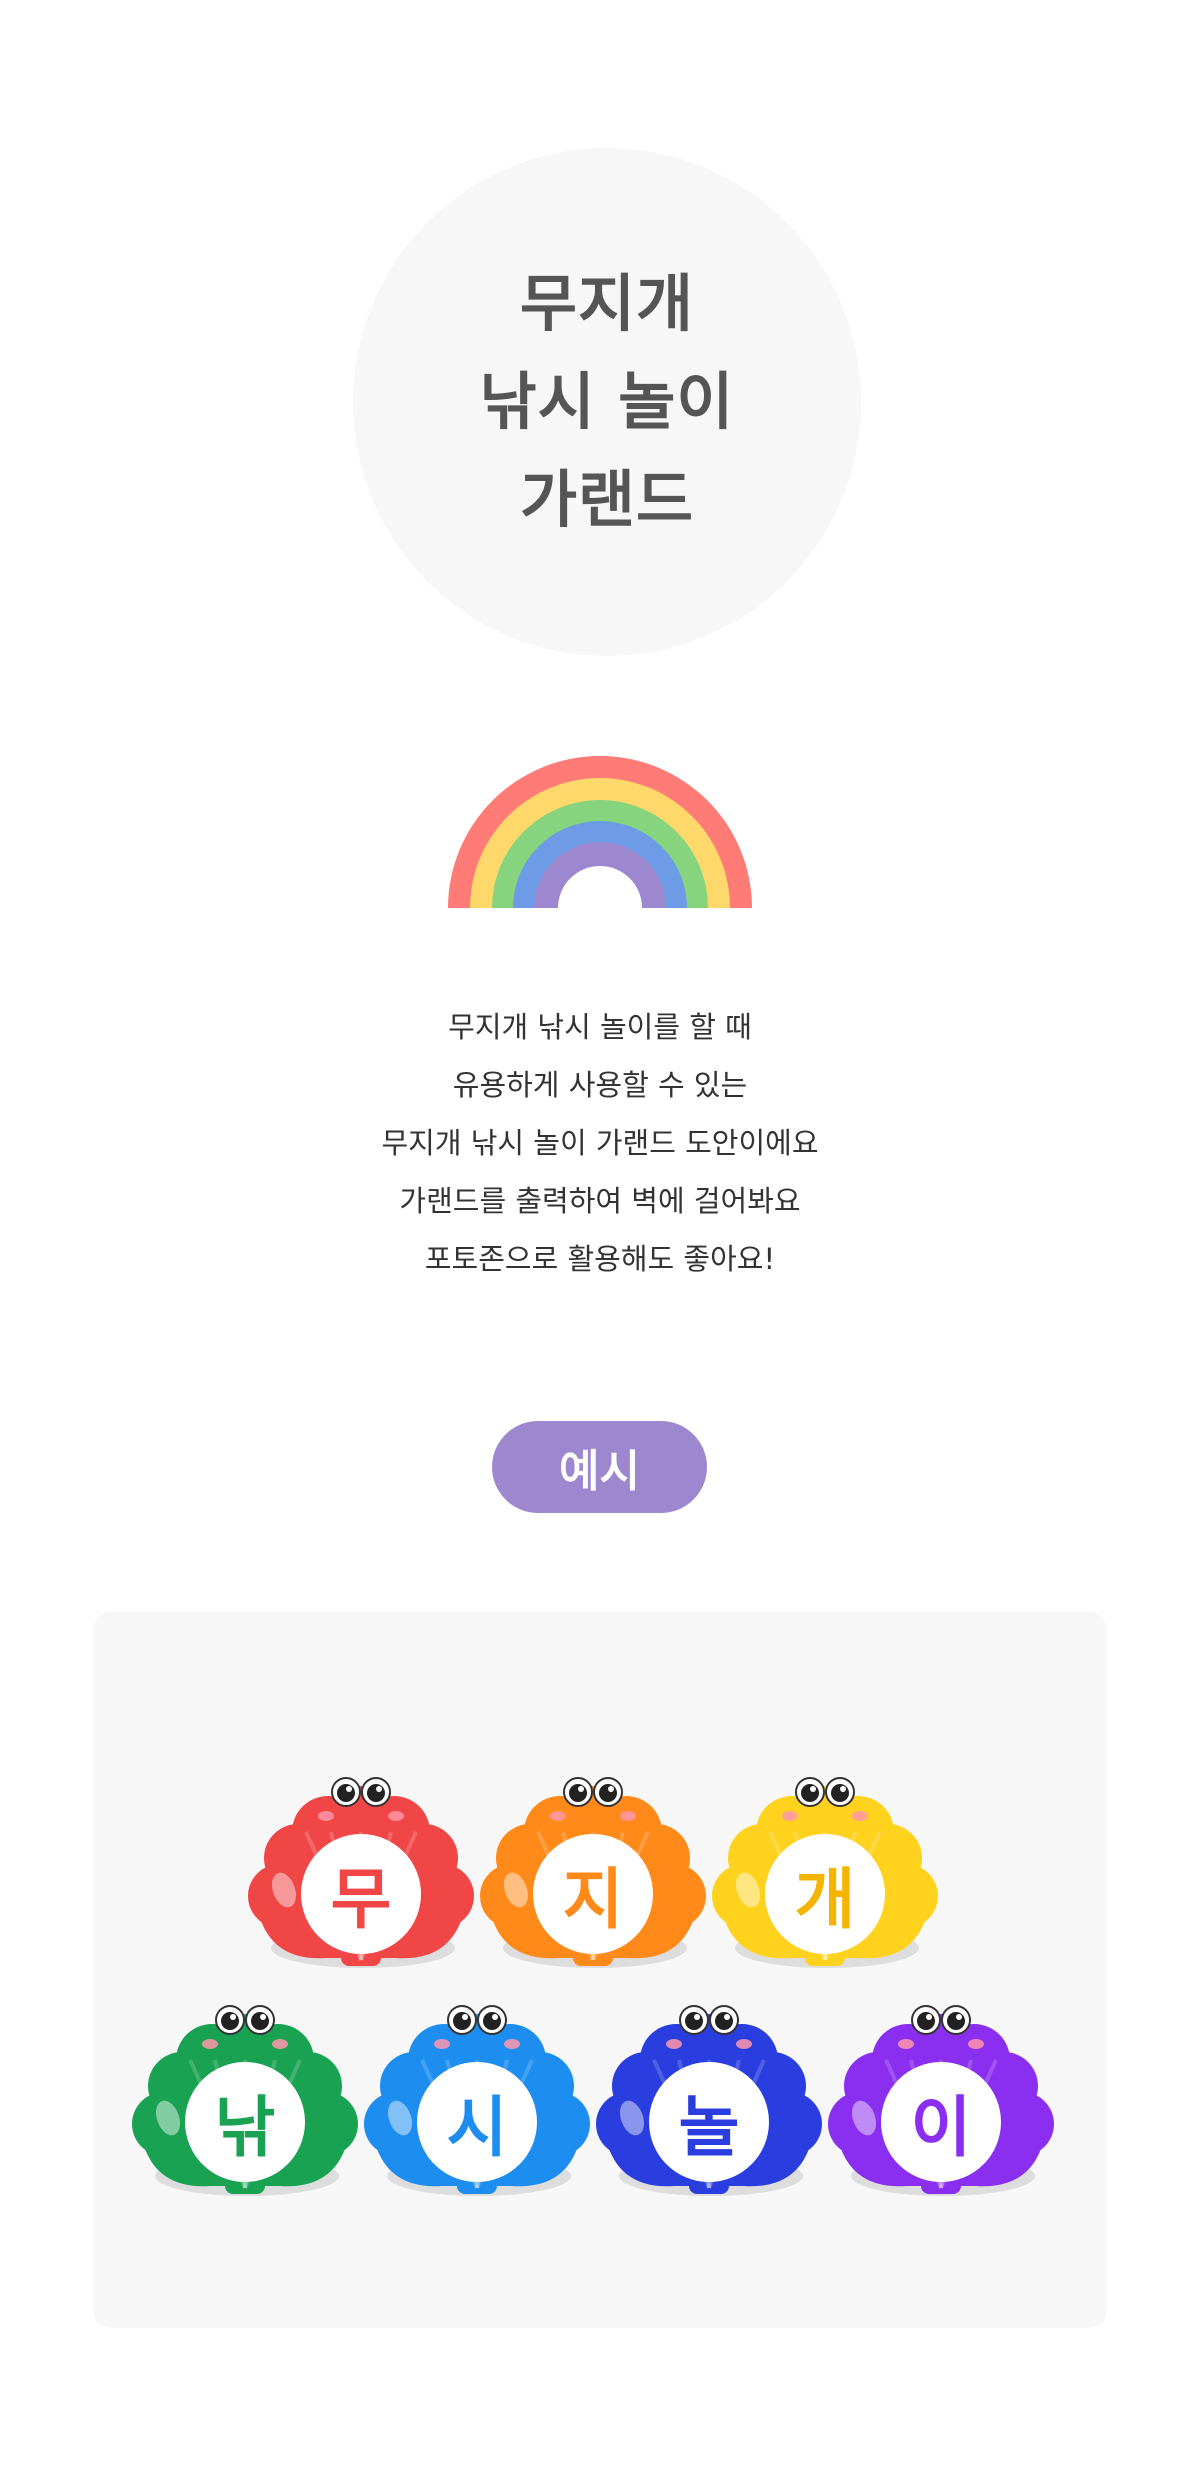 The height and width of the screenshot is (2483, 1200). What do you see at coordinates (709, 2127) in the screenshot?
I see `shell-letter: 놀` at bounding box center [709, 2127].